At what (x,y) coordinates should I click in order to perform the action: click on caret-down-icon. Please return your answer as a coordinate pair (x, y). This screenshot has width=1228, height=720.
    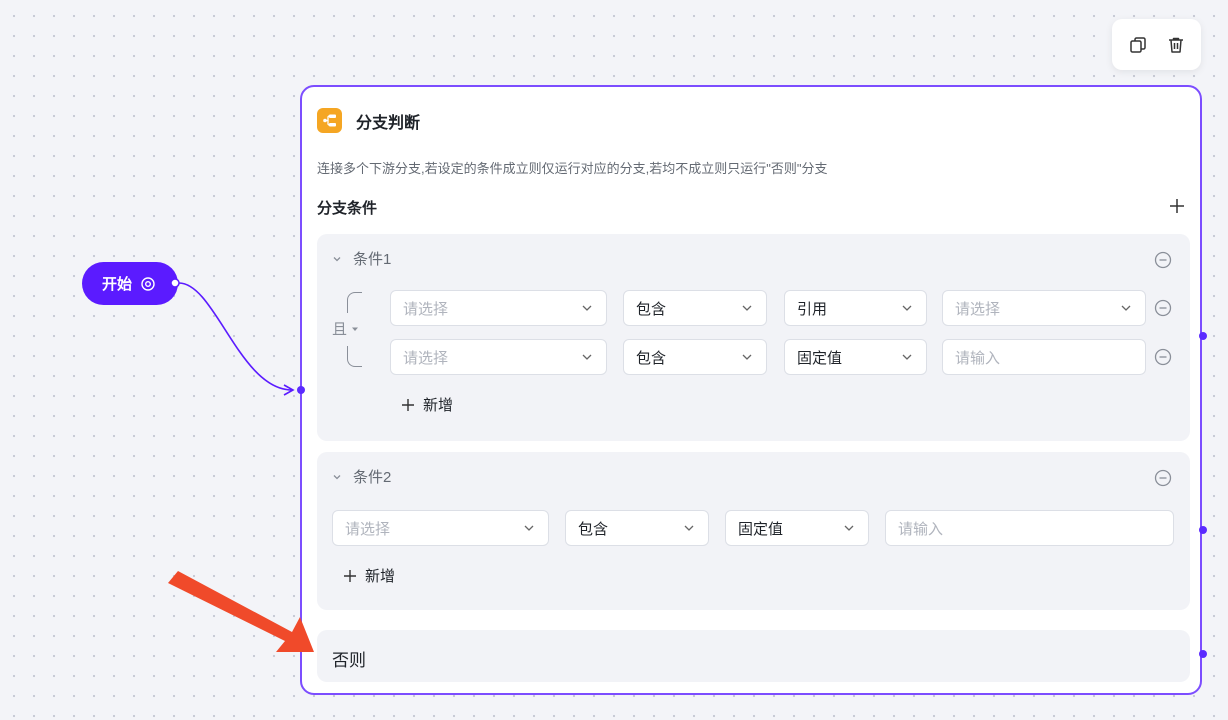
    Looking at the image, I should click on (355, 329).